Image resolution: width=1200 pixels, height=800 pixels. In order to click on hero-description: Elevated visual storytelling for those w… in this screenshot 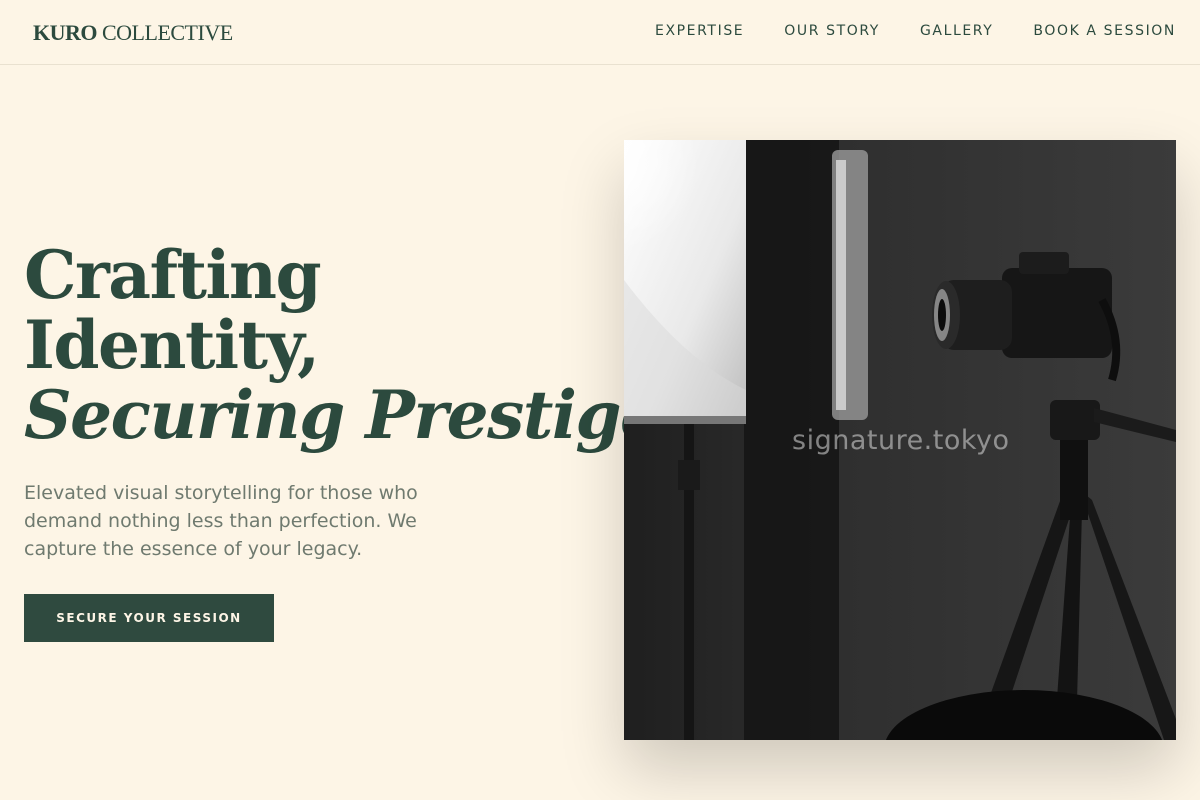, I will do `click(221, 521)`.